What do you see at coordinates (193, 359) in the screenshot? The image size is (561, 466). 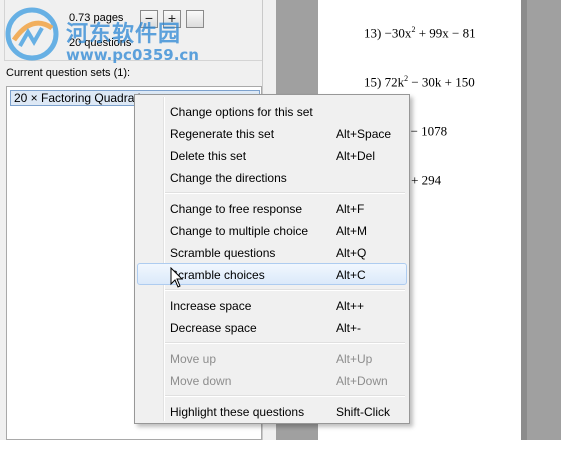 I see `menu-item-label: Move up` at bounding box center [193, 359].